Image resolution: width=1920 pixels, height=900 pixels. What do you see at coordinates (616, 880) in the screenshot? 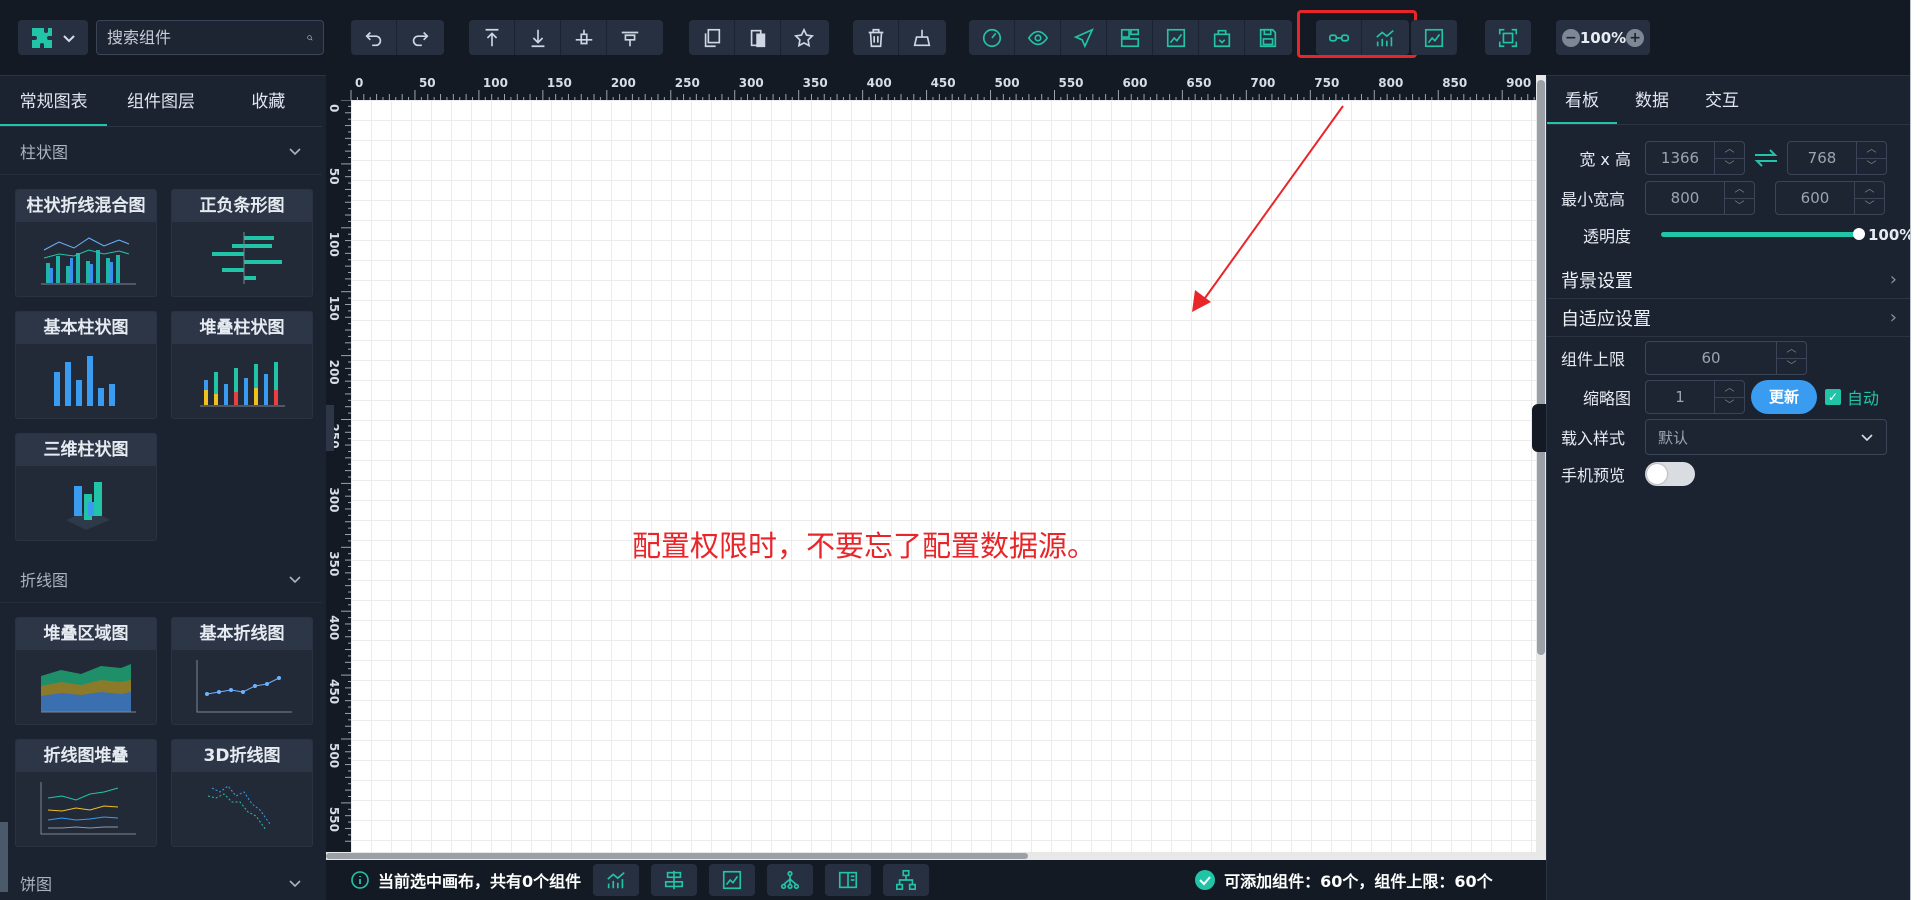
I see `chart-tool-button` at bounding box center [616, 880].